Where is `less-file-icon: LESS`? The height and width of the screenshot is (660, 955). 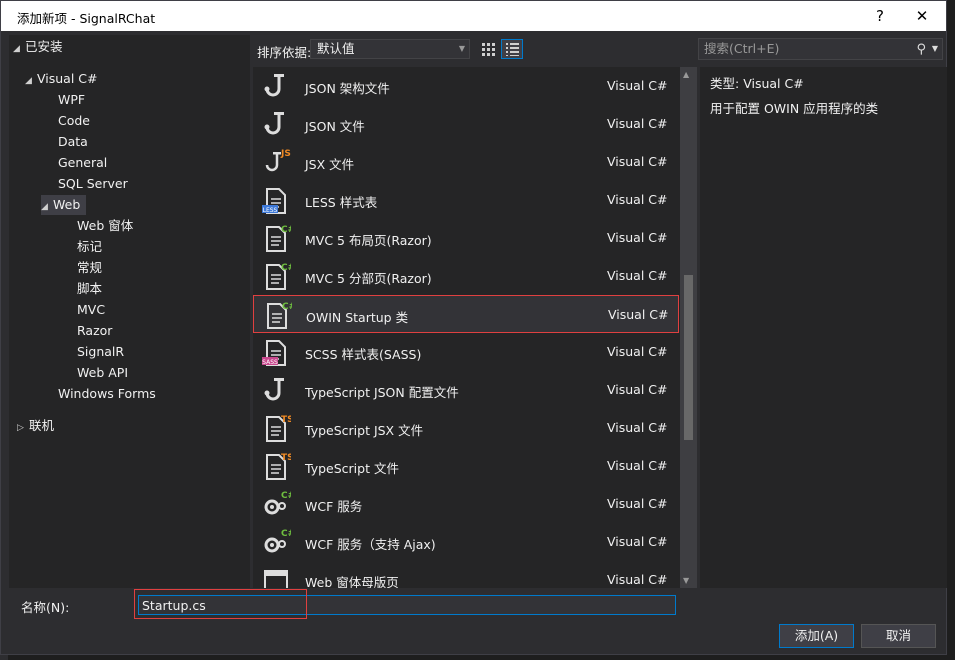
less-file-icon: LESS is located at coordinates (276, 200).